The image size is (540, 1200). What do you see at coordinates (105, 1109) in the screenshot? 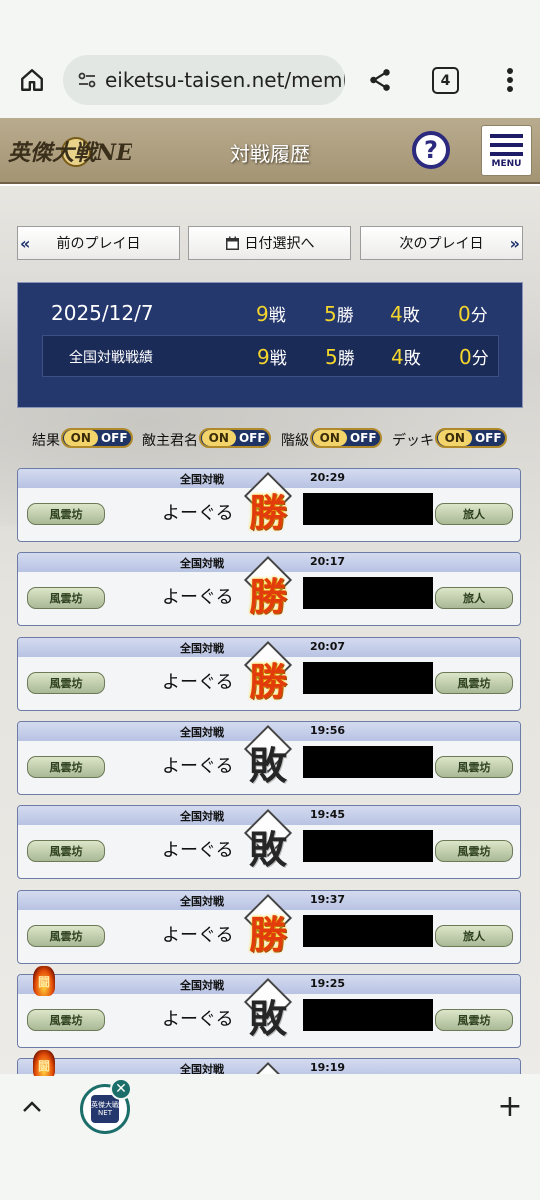
I see `tab-thumbnail-label: 英傑大戦 NET` at bounding box center [105, 1109].